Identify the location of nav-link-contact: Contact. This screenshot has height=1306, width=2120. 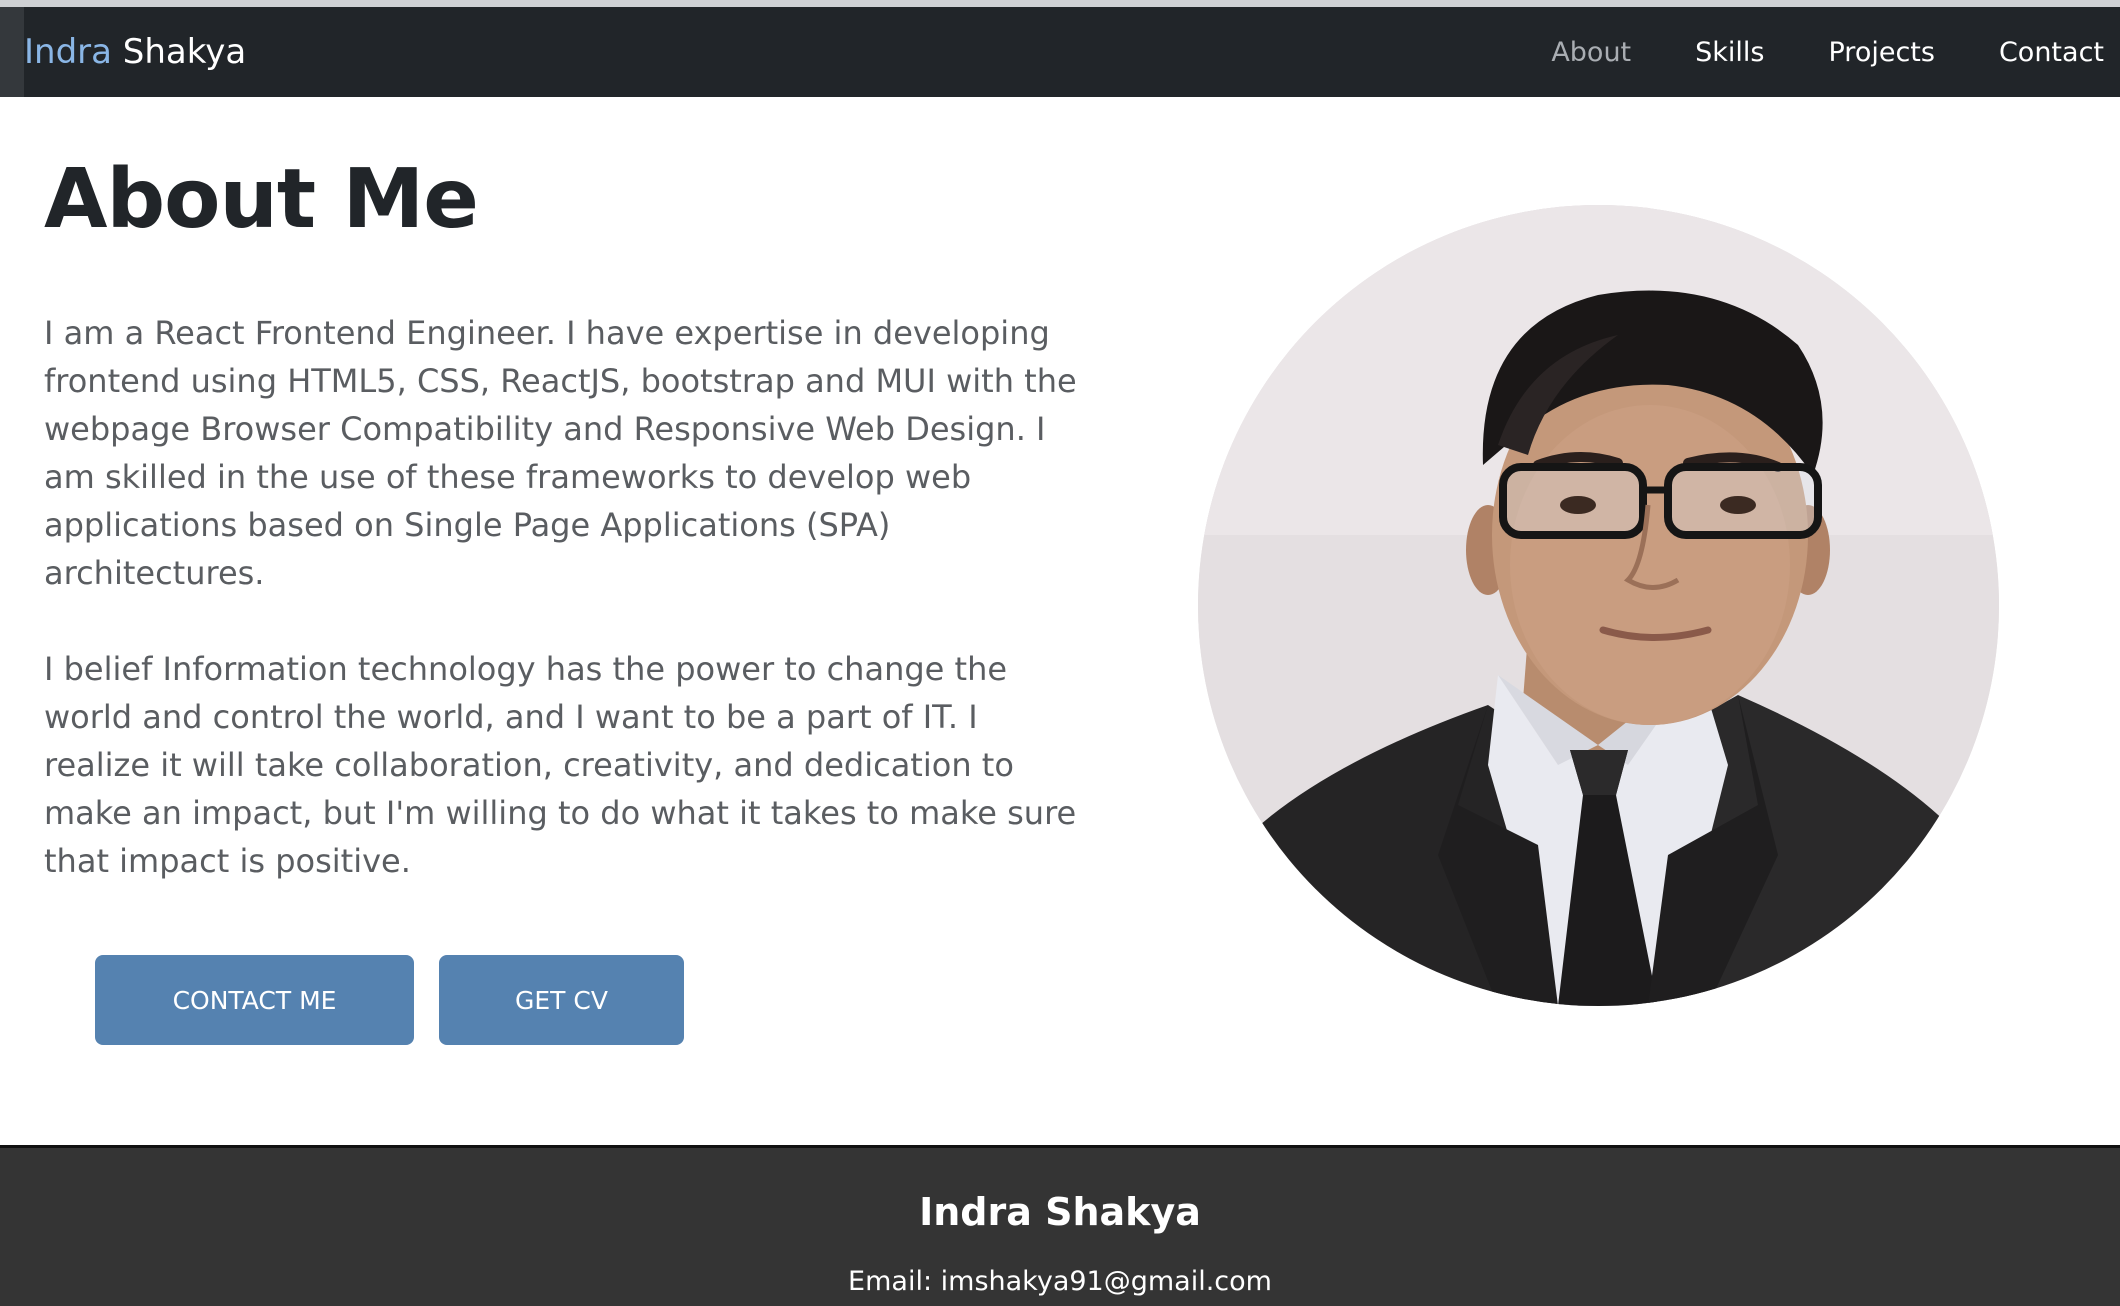
(2051, 52).